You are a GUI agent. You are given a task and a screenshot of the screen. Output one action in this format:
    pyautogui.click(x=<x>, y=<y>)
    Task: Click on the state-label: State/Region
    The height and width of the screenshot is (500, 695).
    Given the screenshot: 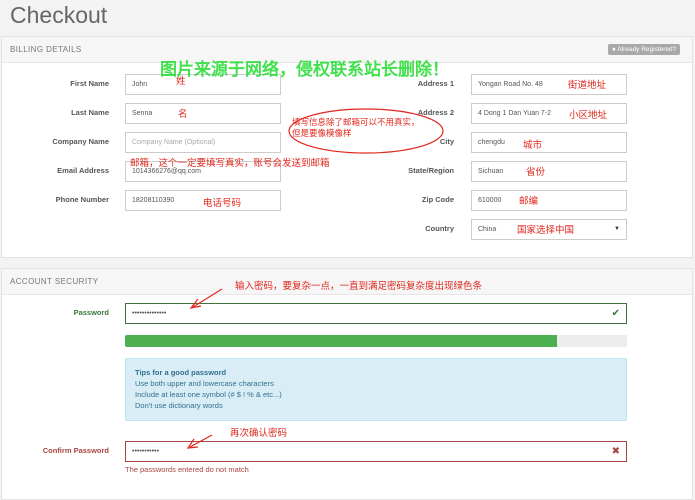 What is the action you would take?
    pyautogui.click(x=431, y=170)
    